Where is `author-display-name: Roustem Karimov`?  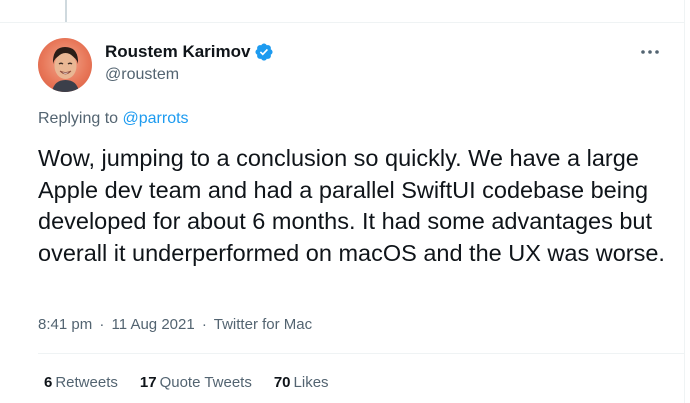
author-display-name: Roustem Karimov is located at coordinates (177, 52).